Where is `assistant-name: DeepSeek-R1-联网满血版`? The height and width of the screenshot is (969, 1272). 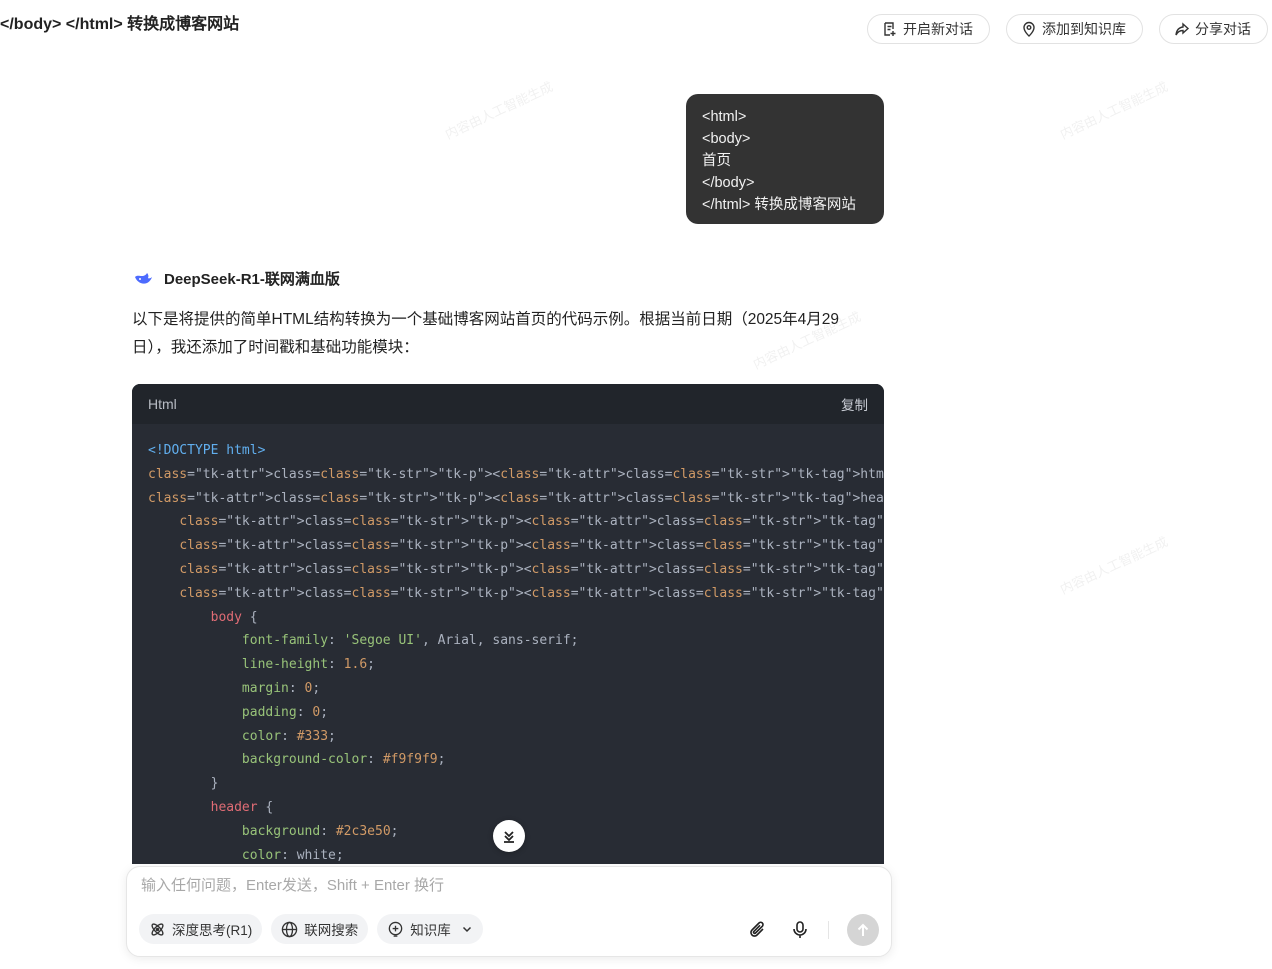
assistant-name: DeepSeek-R1-联网满血版 is located at coordinates (252, 279).